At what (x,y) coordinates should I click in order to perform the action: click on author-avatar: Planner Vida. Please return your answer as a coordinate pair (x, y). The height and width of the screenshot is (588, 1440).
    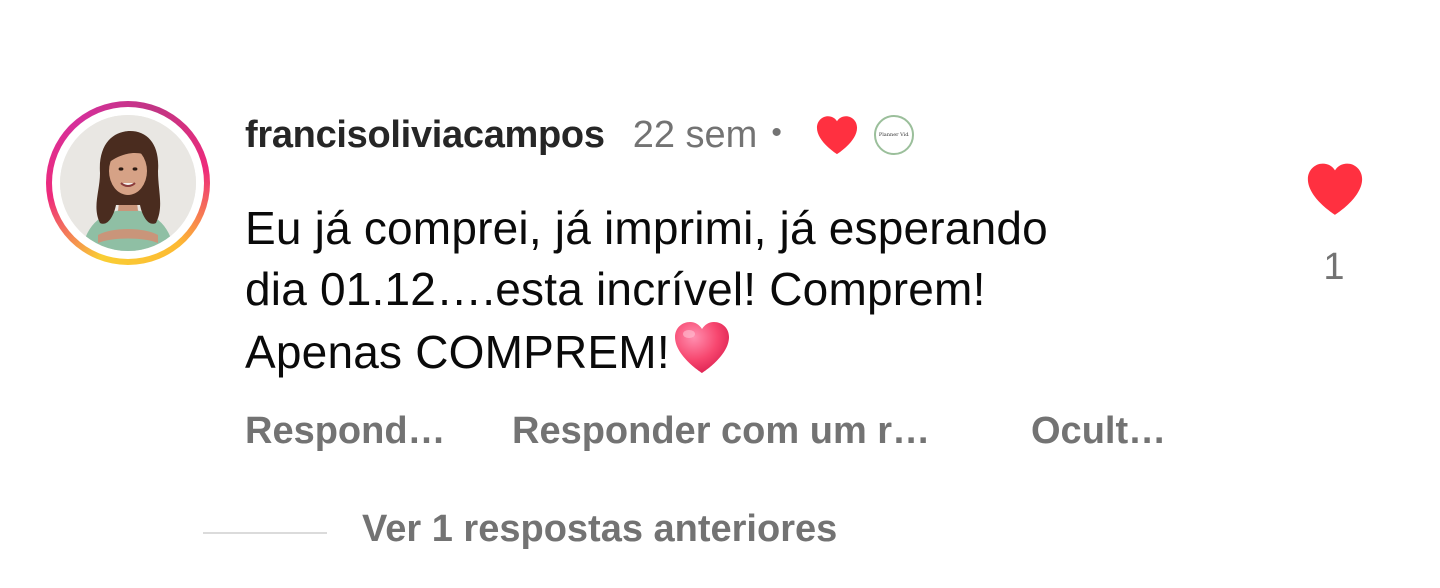
    Looking at the image, I should click on (893, 135).